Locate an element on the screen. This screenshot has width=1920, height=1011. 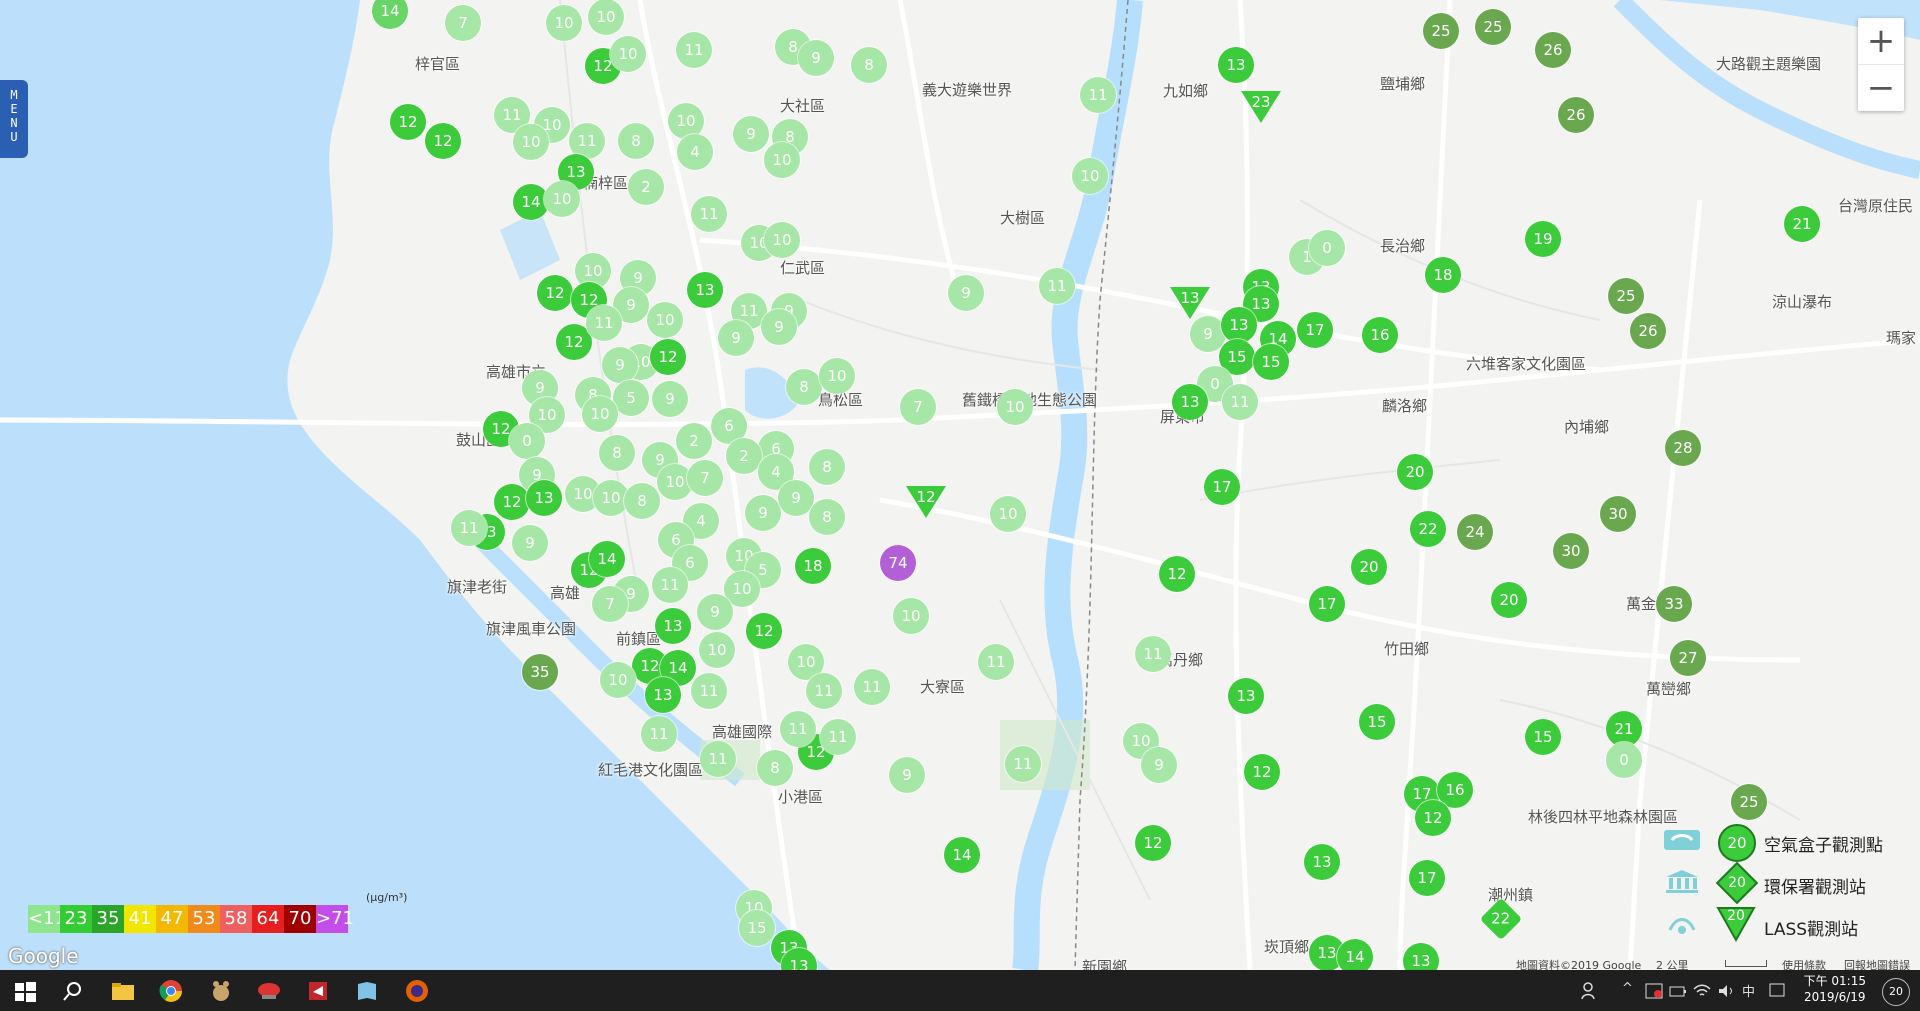
airbox-station-marker: 74 is located at coordinates (898, 563).